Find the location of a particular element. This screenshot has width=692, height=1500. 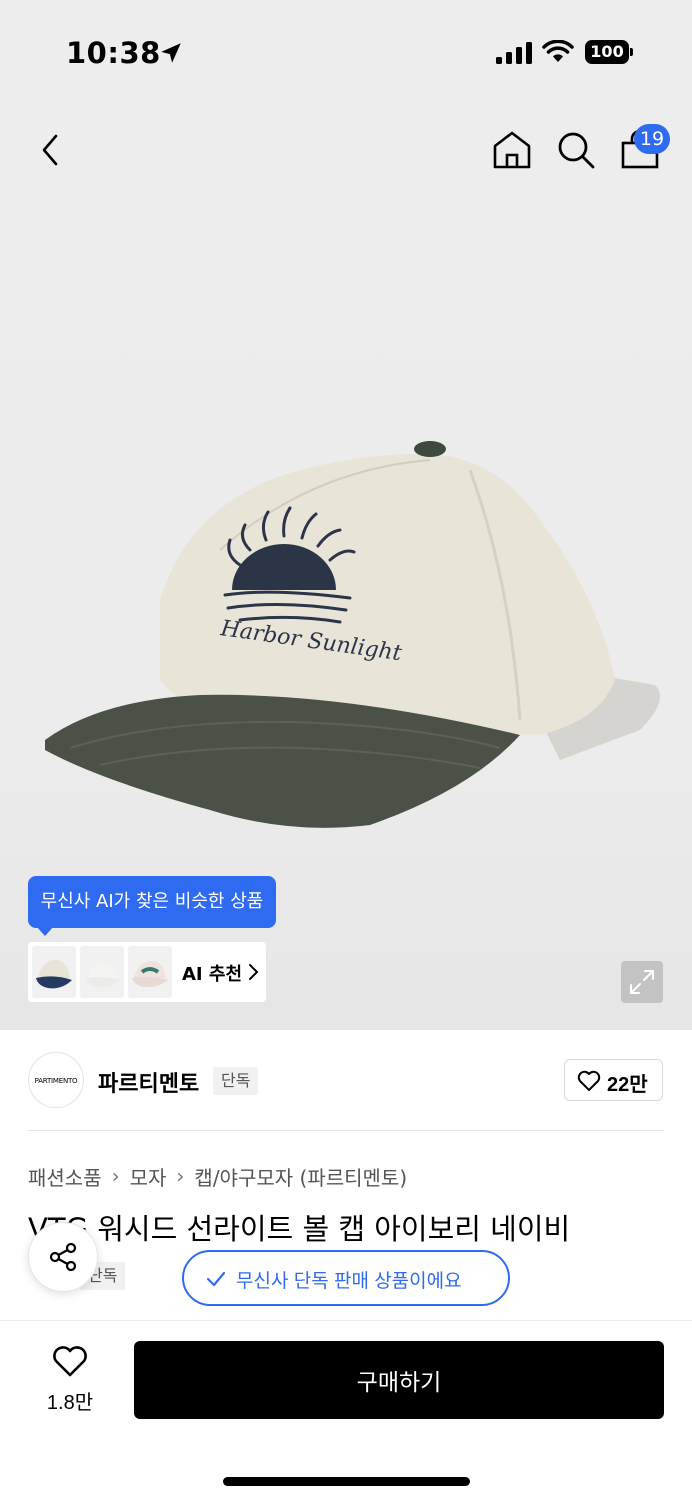

brand-like-button: 22만 is located at coordinates (613, 1080).